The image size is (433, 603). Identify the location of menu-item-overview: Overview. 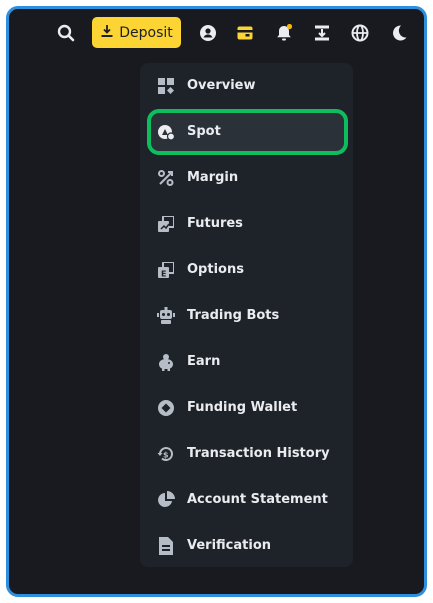
(246, 86).